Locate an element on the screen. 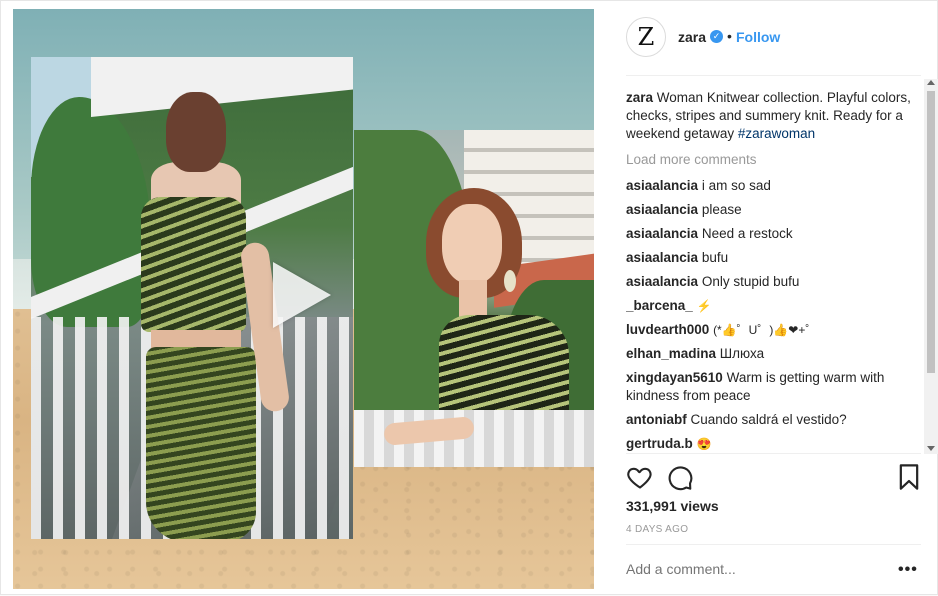 The image size is (938, 596). photo-right-woman-portrait is located at coordinates (474, 298).